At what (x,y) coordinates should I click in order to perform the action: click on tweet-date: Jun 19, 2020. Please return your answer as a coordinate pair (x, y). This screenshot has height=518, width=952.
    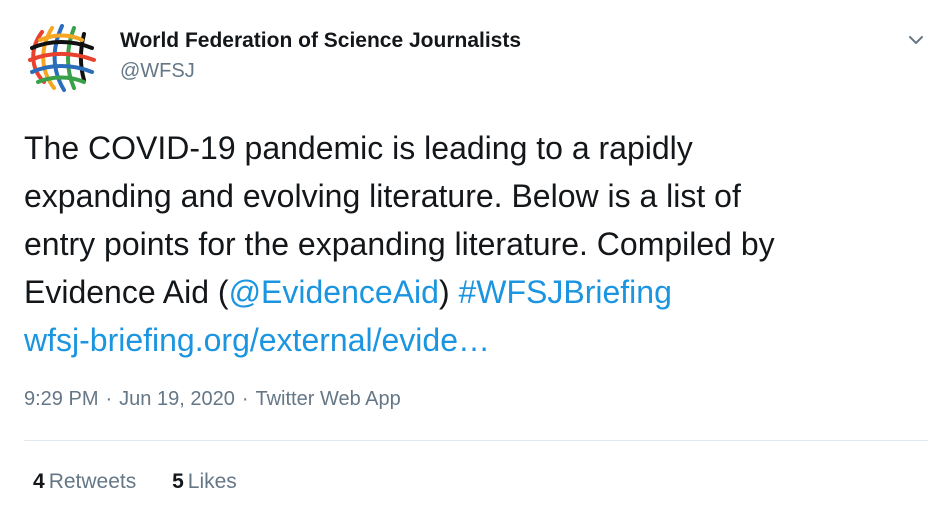
    Looking at the image, I should click on (177, 399).